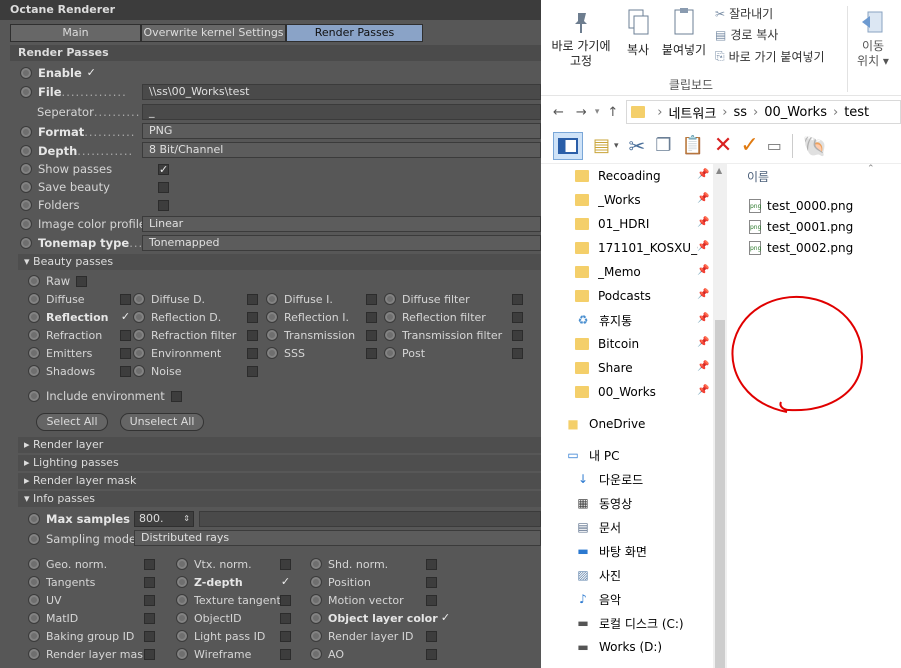 This screenshot has width=901, height=668. Describe the element at coordinates (163, 205) in the screenshot. I see `folders-checkbox` at that location.